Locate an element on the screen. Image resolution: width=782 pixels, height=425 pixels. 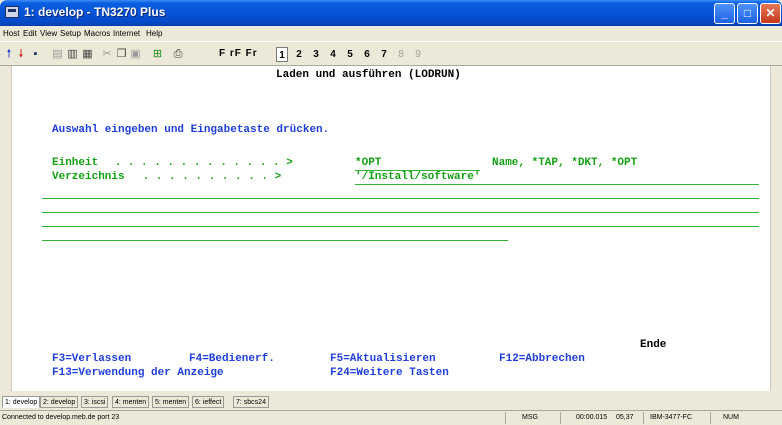
save-icon: ▪ is located at coordinates (35, 54).